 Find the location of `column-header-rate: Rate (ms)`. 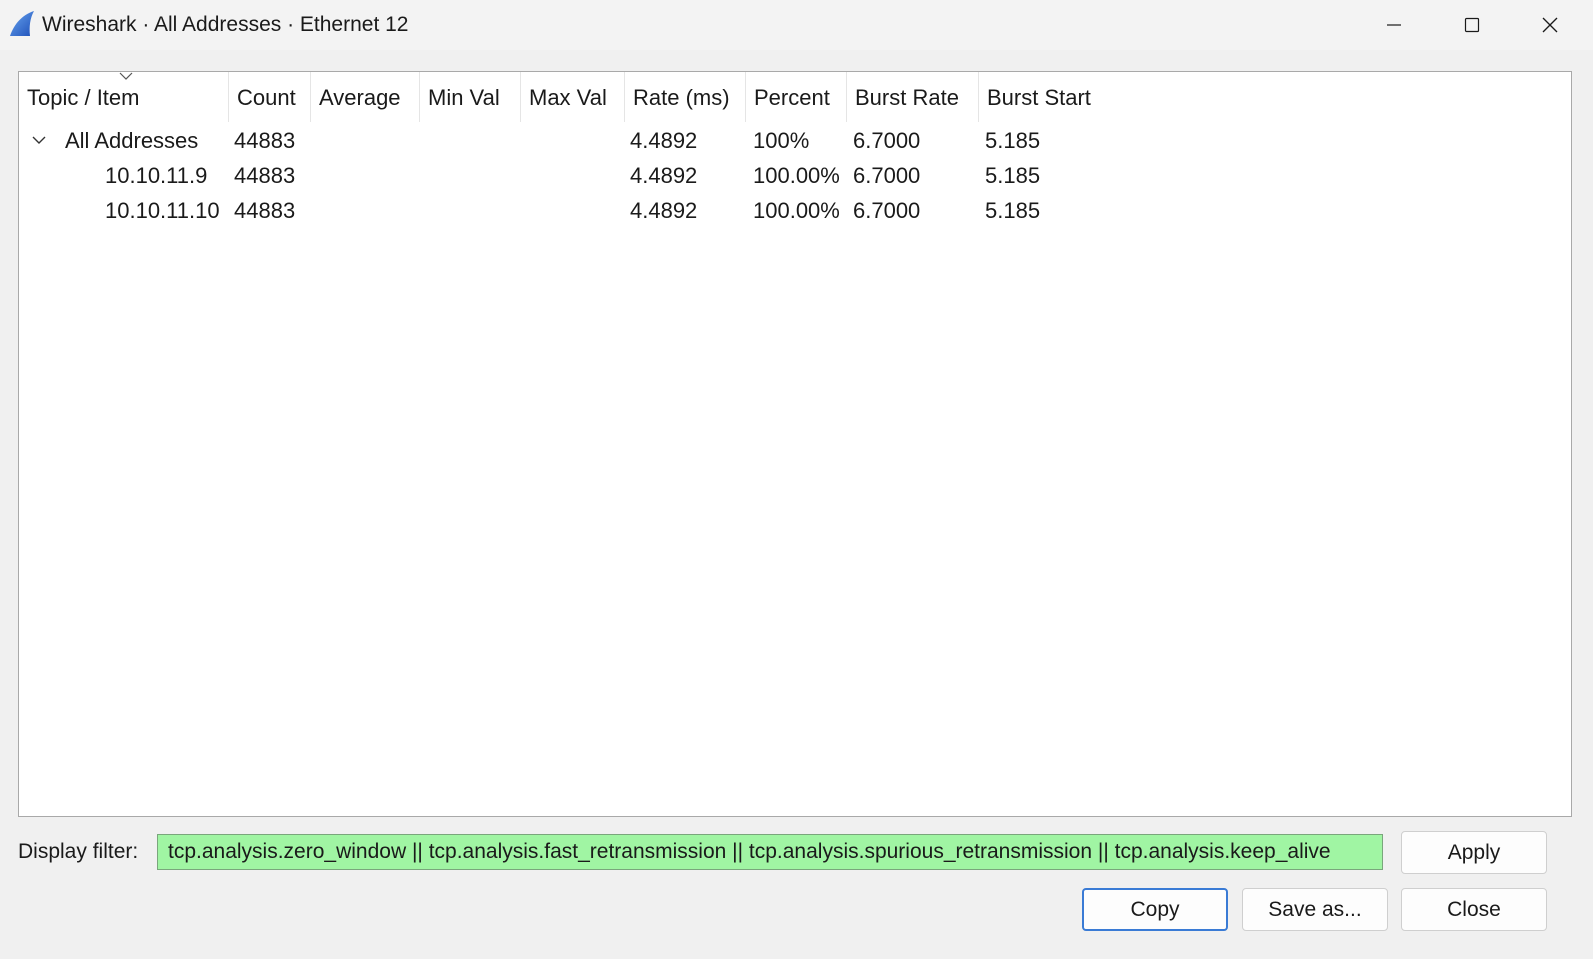

column-header-rate: Rate (ms) is located at coordinates (685, 97).